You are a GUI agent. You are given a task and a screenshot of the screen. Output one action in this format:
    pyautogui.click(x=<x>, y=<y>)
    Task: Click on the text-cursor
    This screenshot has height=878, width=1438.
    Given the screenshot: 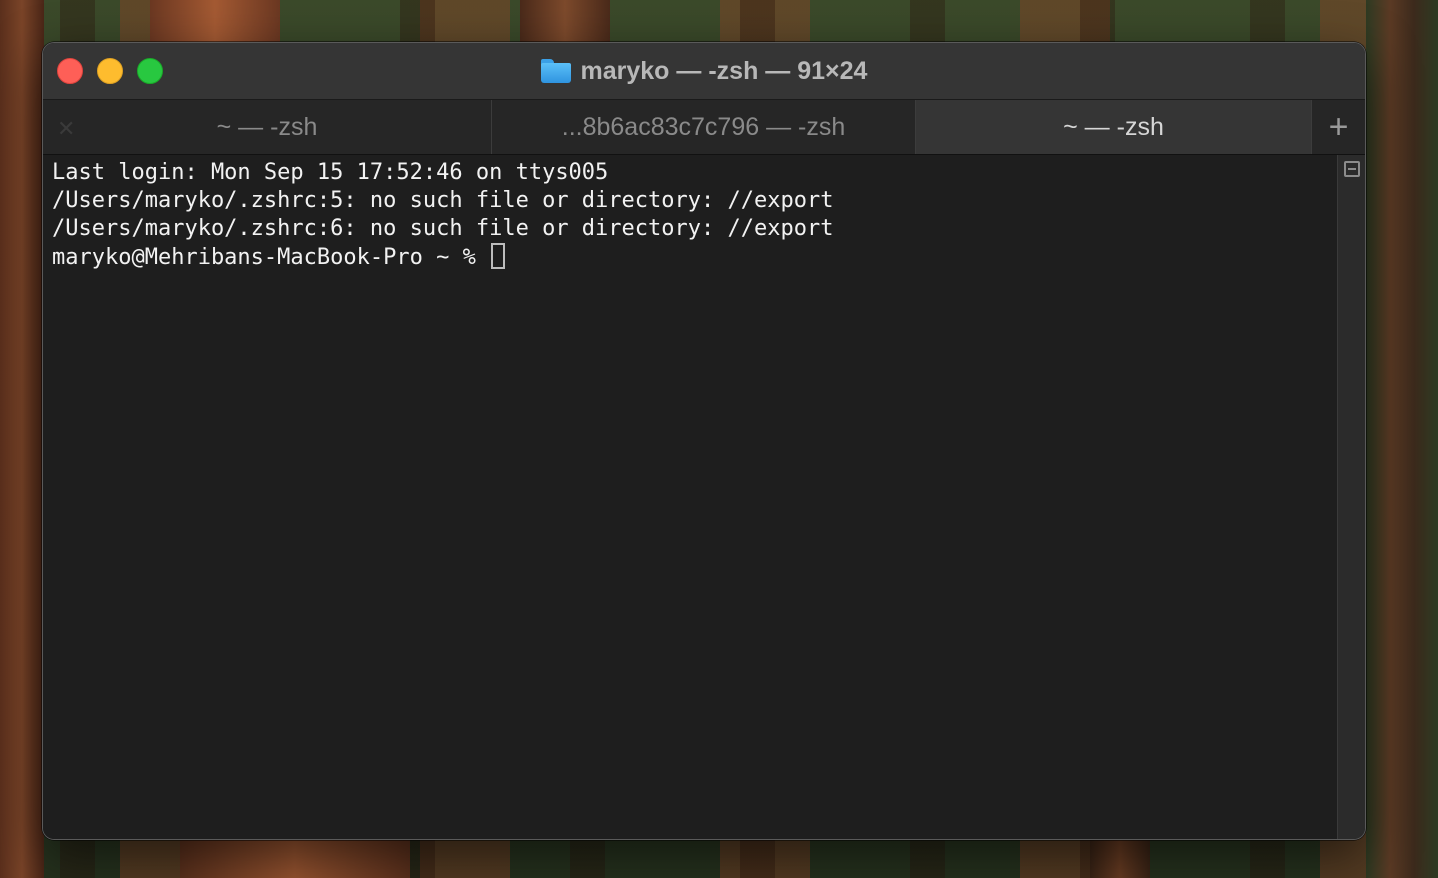 What is the action you would take?
    pyautogui.click(x=498, y=256)
    